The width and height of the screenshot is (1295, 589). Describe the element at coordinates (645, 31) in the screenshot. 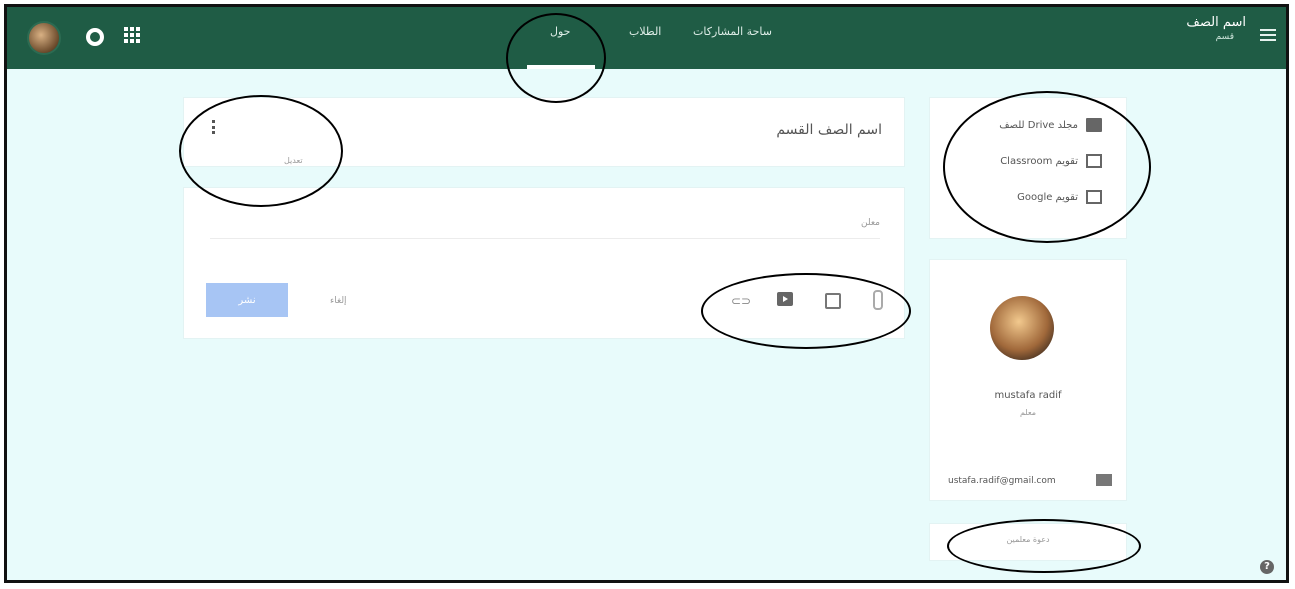

I see `tab-students: الطلاب` at that location.